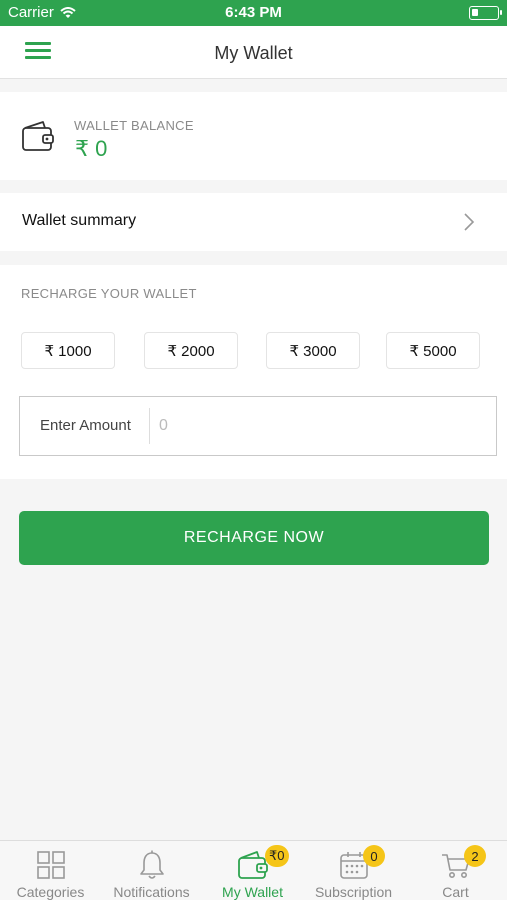 The image size is (507, 900). What do you see at coordinates (191, 350) in the screenshot?
I see `amount-chip-2000: ₹ 2000` at bounding box center [191, 350].